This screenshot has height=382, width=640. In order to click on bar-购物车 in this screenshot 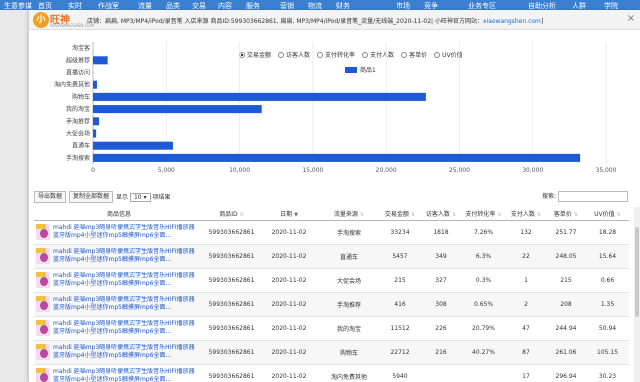, I will do `click(259, 96)`.